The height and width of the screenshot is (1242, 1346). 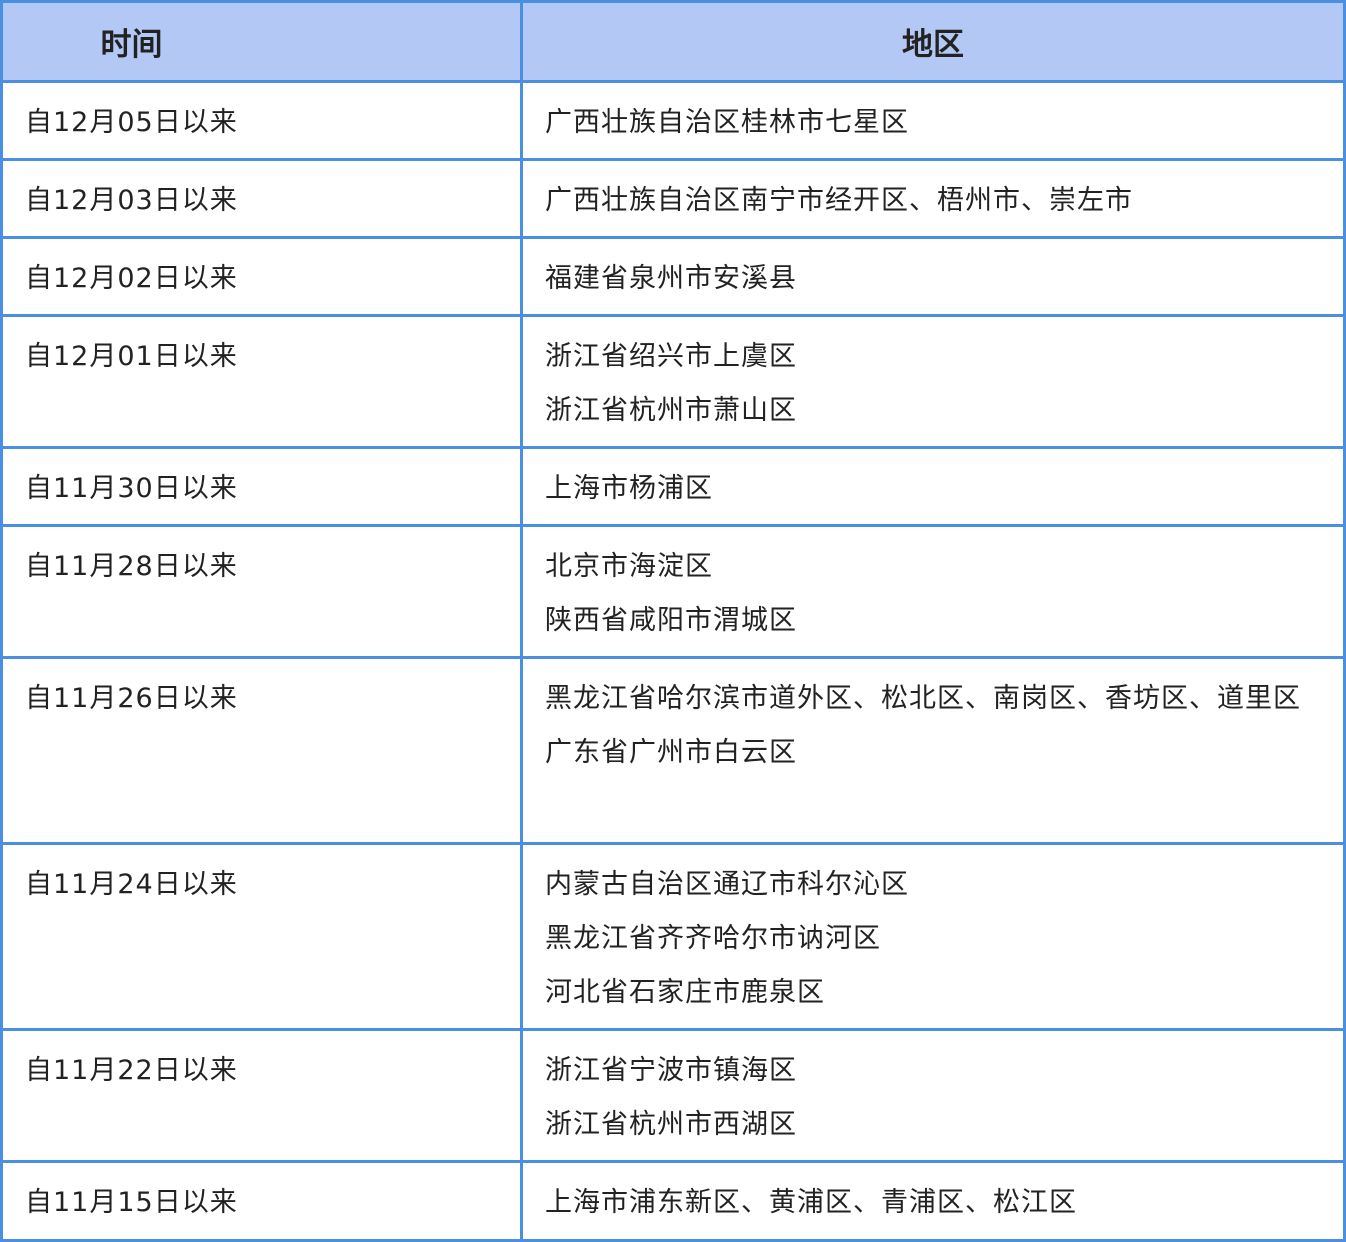 I want to click on row-time: 自11月28日以来, so click(x=131, y=566).